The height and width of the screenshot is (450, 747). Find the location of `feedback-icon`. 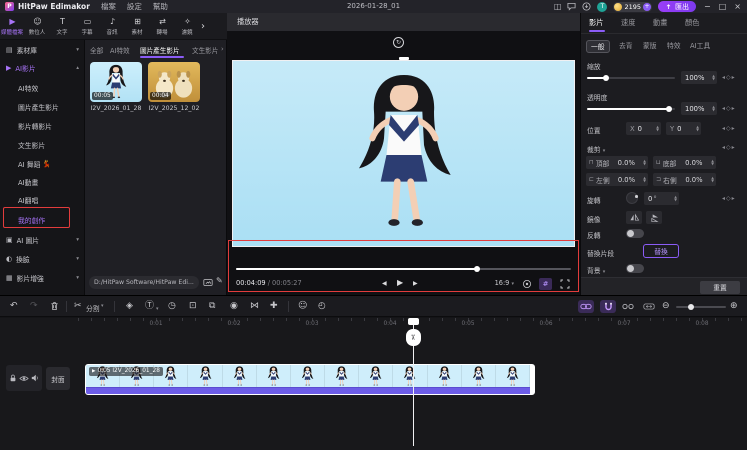

feedback-icon is located at coordinates (571, 6).